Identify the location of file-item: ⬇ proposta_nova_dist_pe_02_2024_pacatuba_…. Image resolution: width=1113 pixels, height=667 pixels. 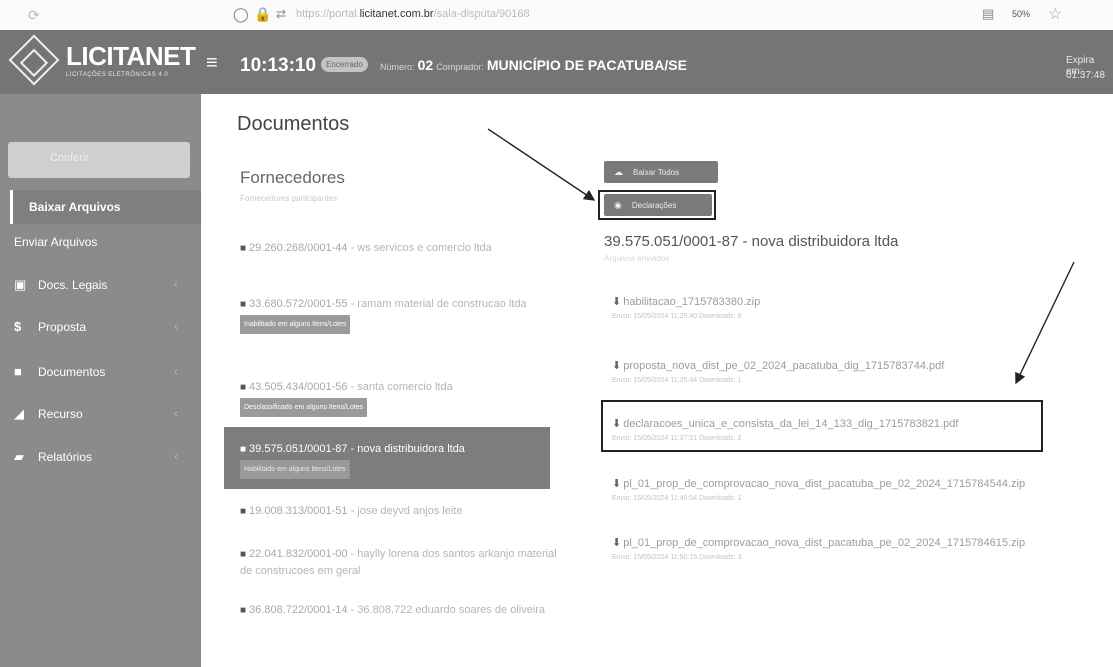
(778, 370).